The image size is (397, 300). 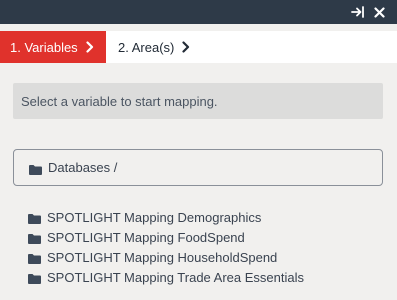 I want to click on breadcrumb: Databases /, so click(x=198, y=167).